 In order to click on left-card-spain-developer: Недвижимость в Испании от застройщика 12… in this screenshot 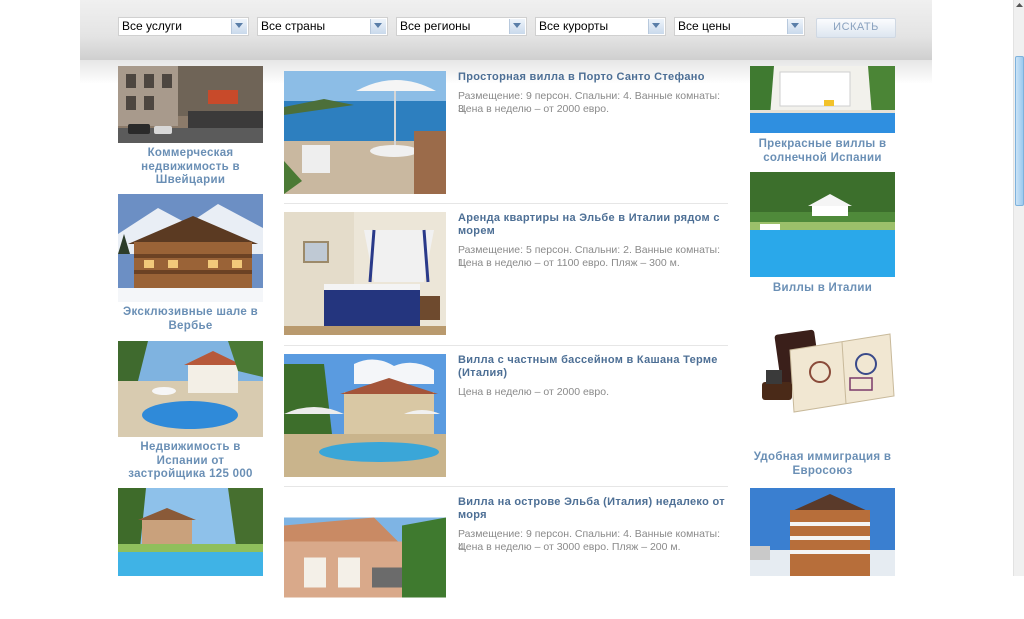, I will do `click(190, 411)`.